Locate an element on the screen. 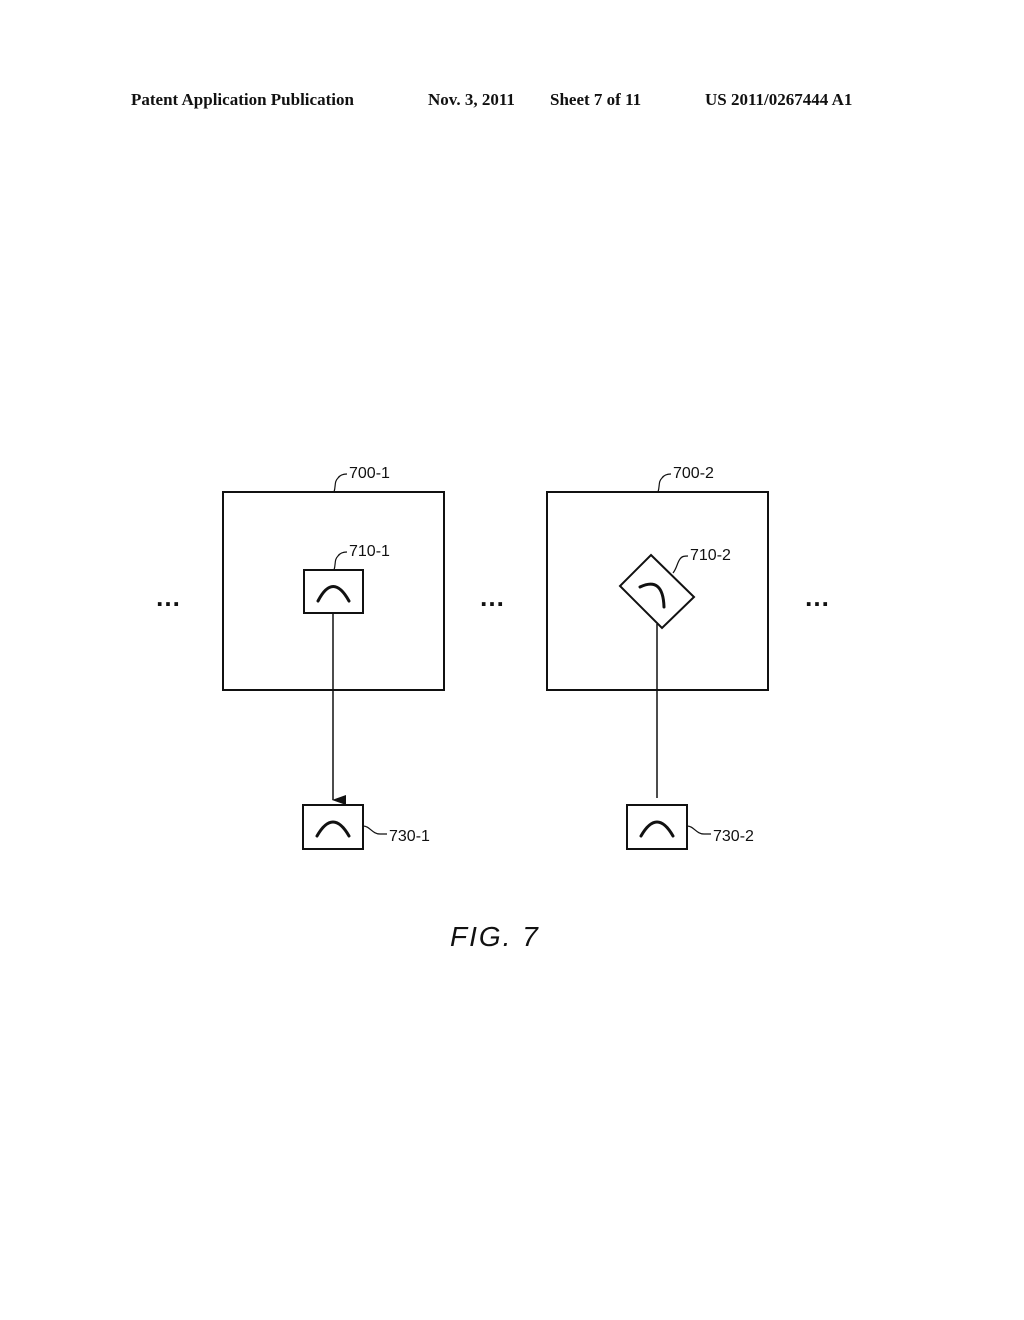 This screenshot has width=1024, height=1320. feature-label: 710-2 is located at coordinates (710, 555).